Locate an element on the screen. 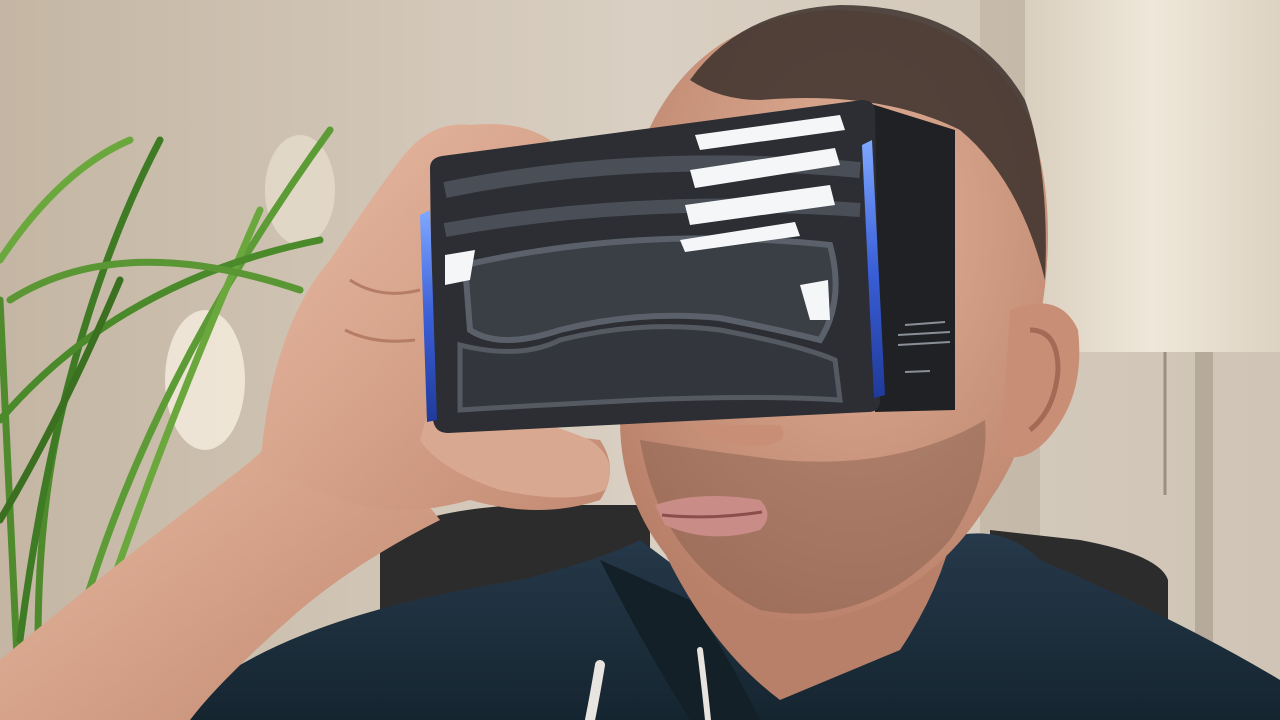  lamp-stand is located at coordinates (1204, 502).